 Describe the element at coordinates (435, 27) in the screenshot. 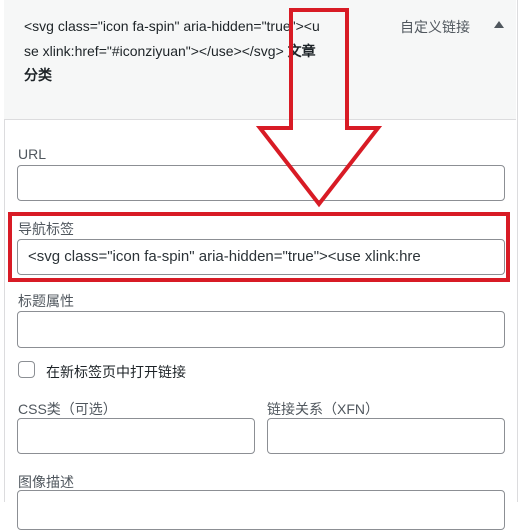

I see `menu-item-type: 自定义链接` at that location.